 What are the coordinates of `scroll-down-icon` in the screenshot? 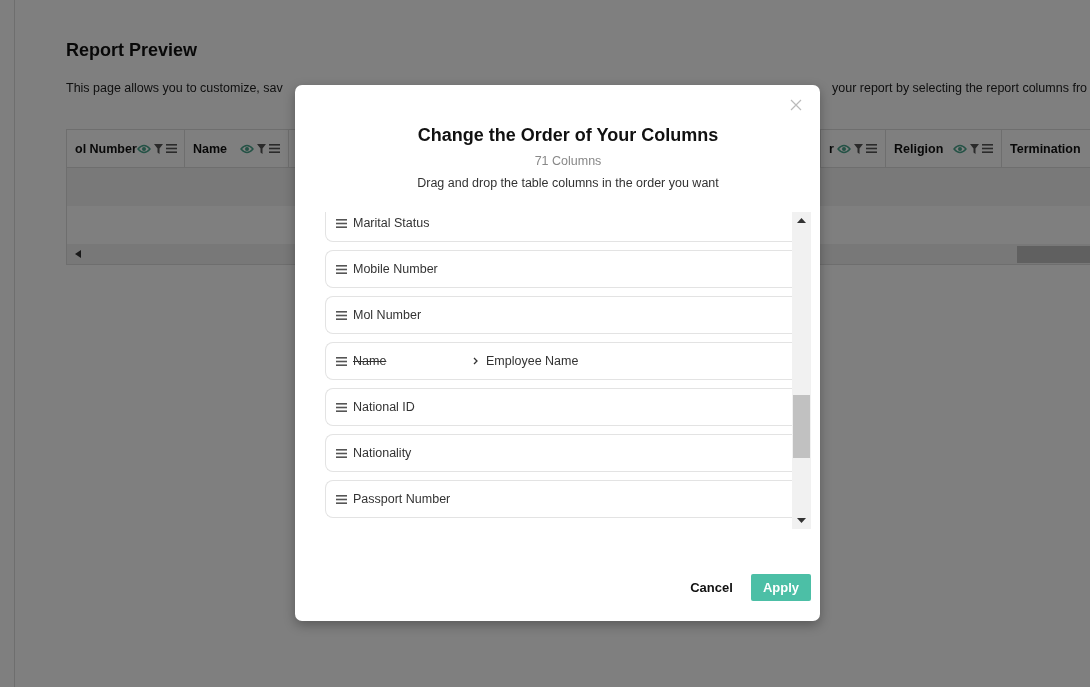 It's located at (801, 520).